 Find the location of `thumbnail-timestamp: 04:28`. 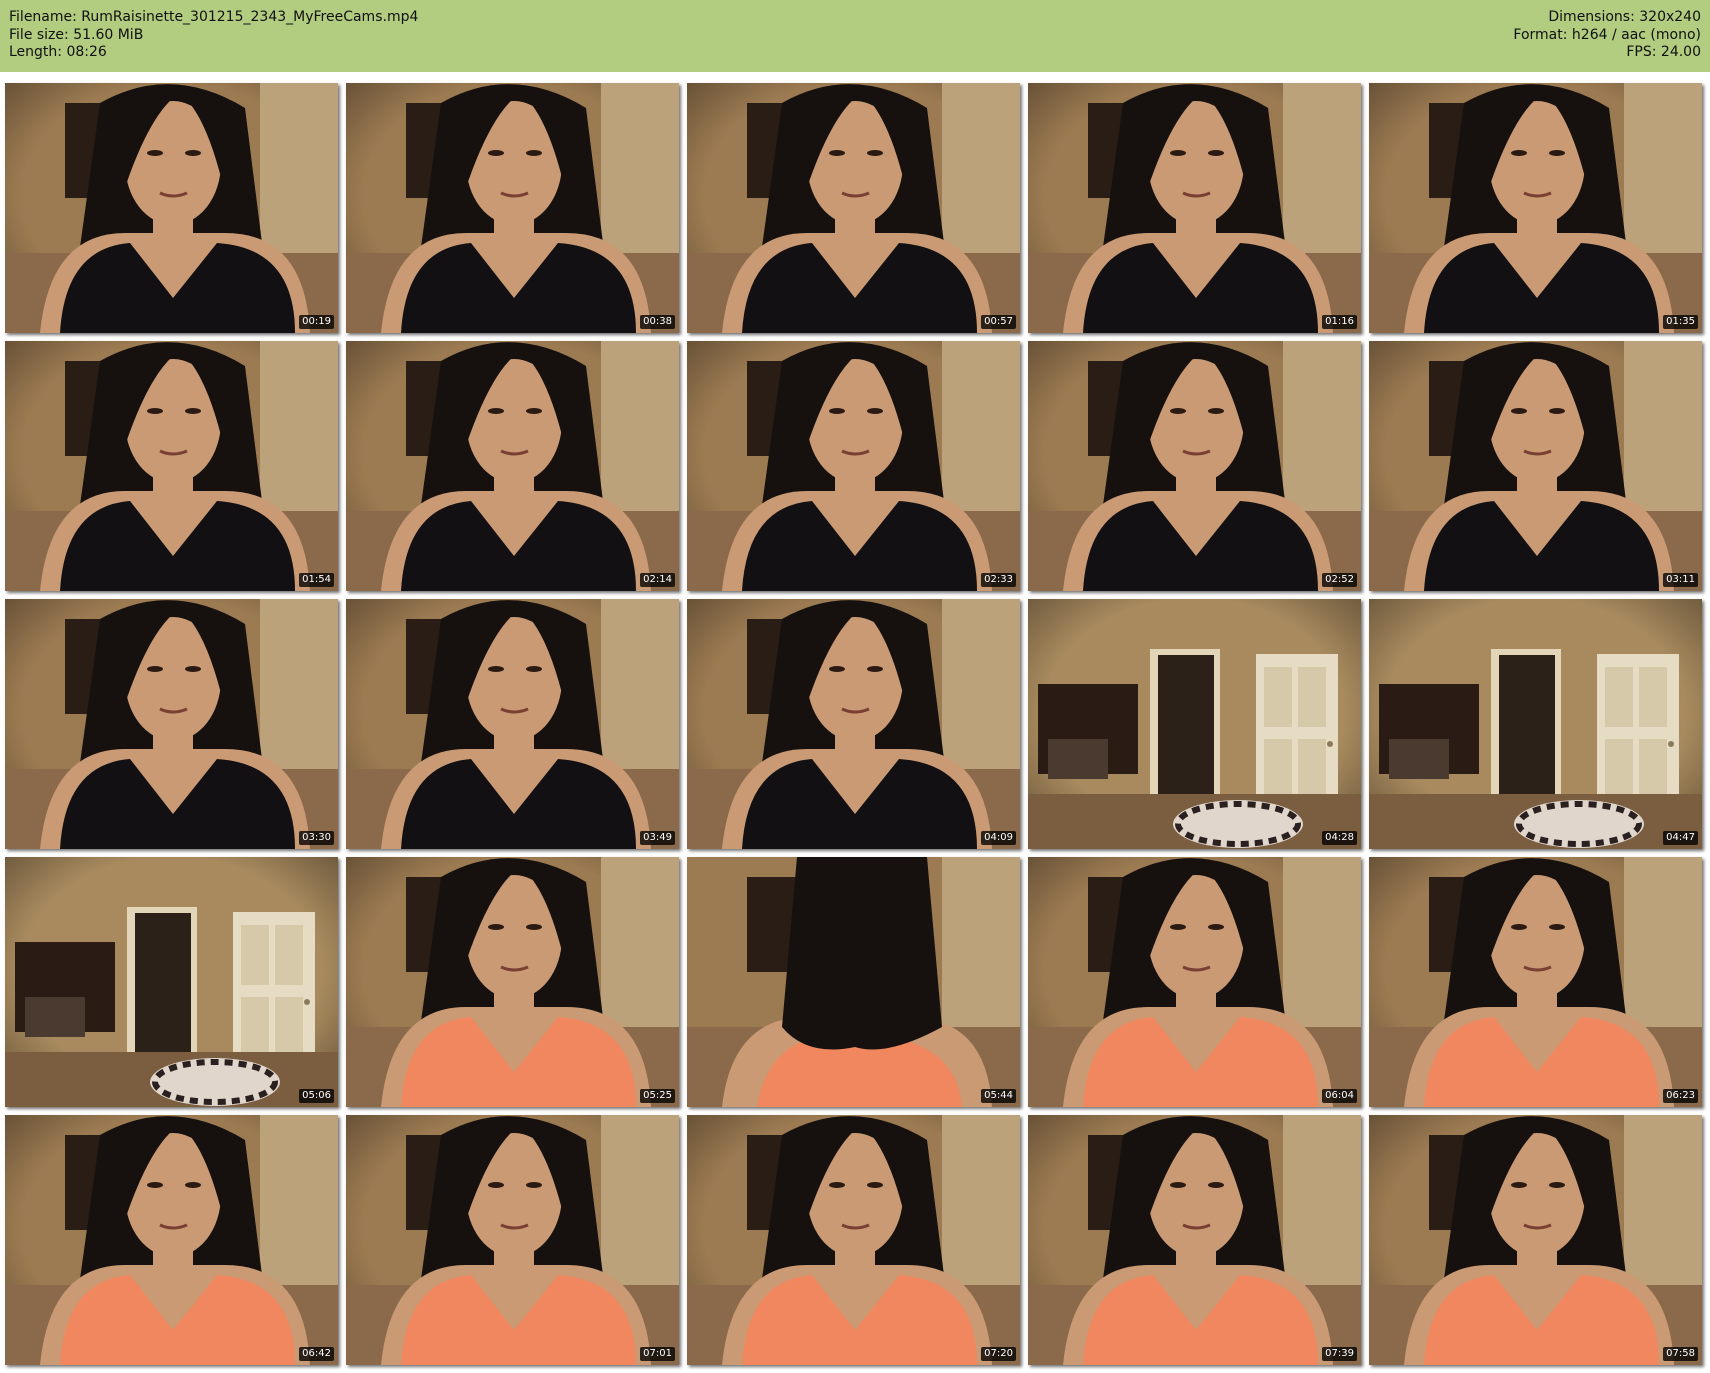

thumbnail-timestamp: 04:28 is located at coordinates (1339, 838).